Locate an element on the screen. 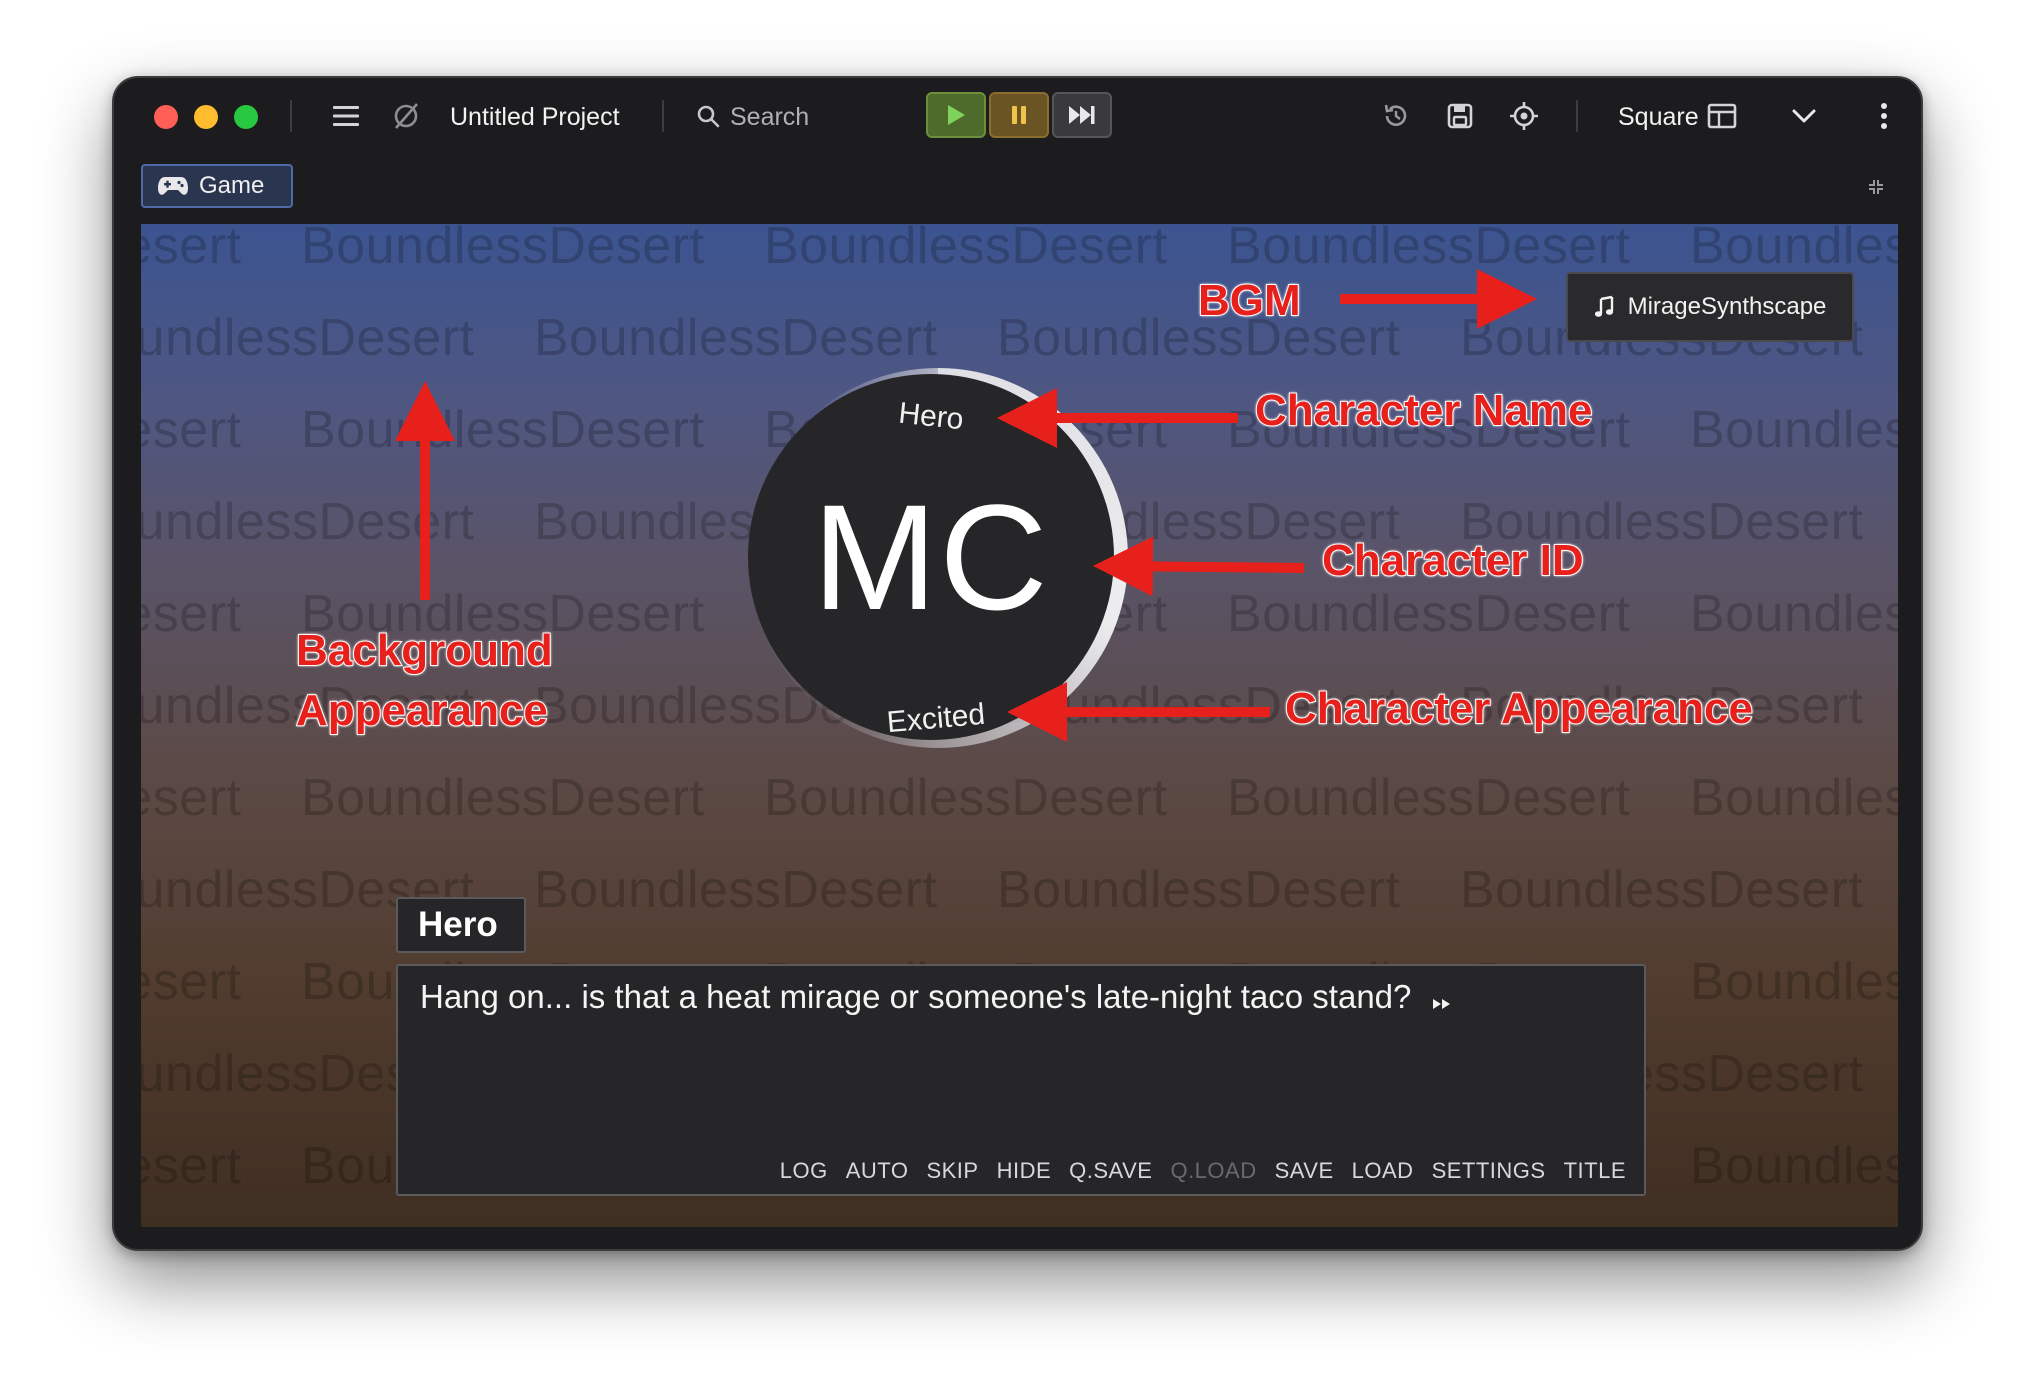  collapse-icon is located at coordinates (1876, 187).